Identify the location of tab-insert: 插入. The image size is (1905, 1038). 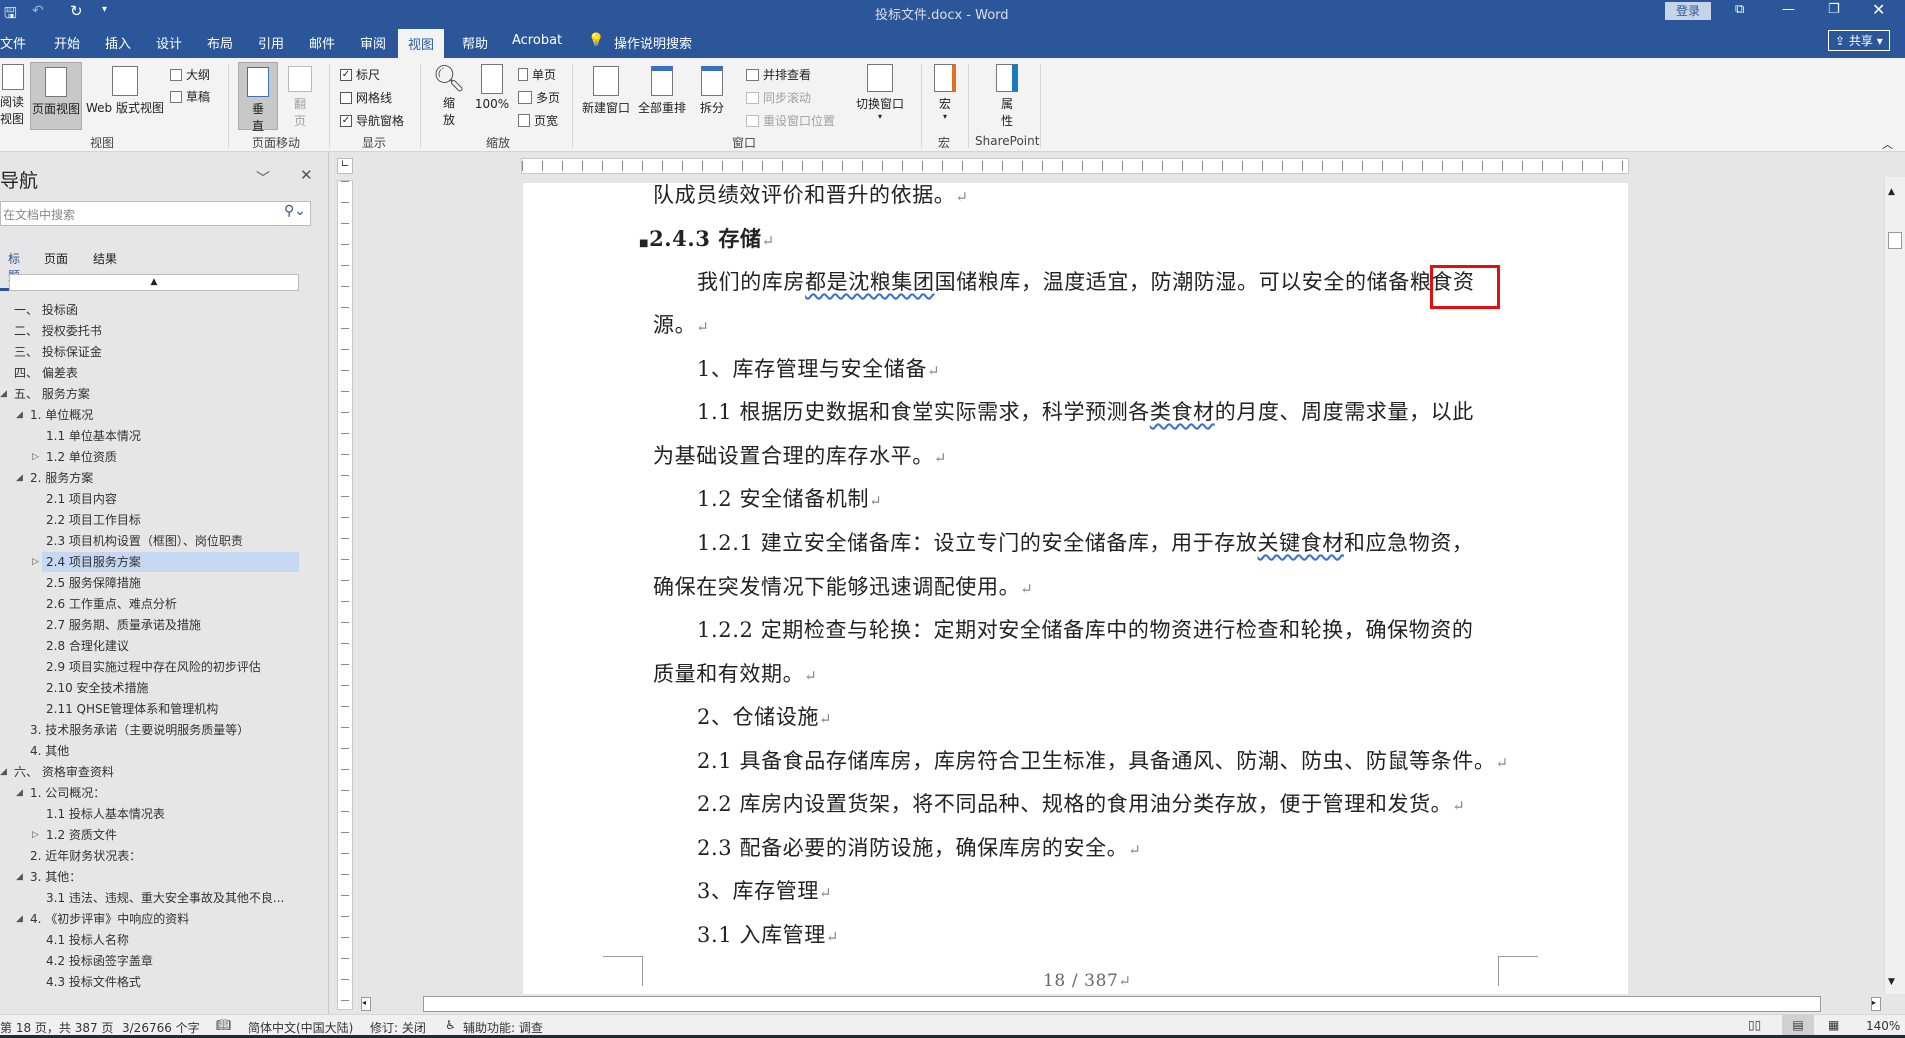
(118, 42).